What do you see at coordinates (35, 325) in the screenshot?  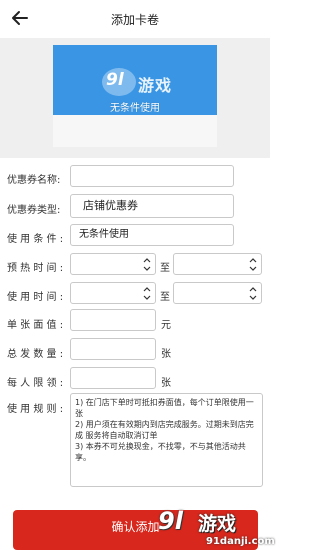 I see `face-value-label: 单 张 面 值 :` at bounding box center [35, 325].